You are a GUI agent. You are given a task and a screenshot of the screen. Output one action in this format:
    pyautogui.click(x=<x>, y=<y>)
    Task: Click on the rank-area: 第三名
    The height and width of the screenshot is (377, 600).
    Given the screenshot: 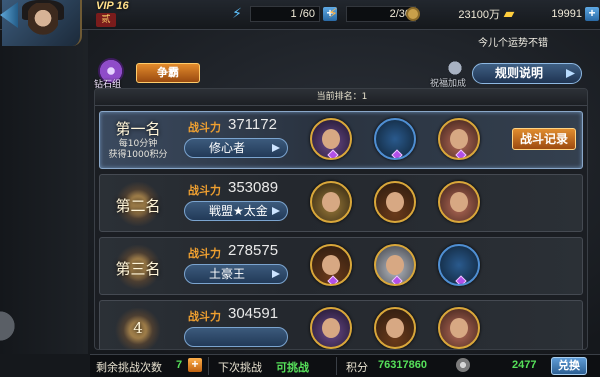 What is the action you would take?
    pyautogui.click(x=138, y=267)
    